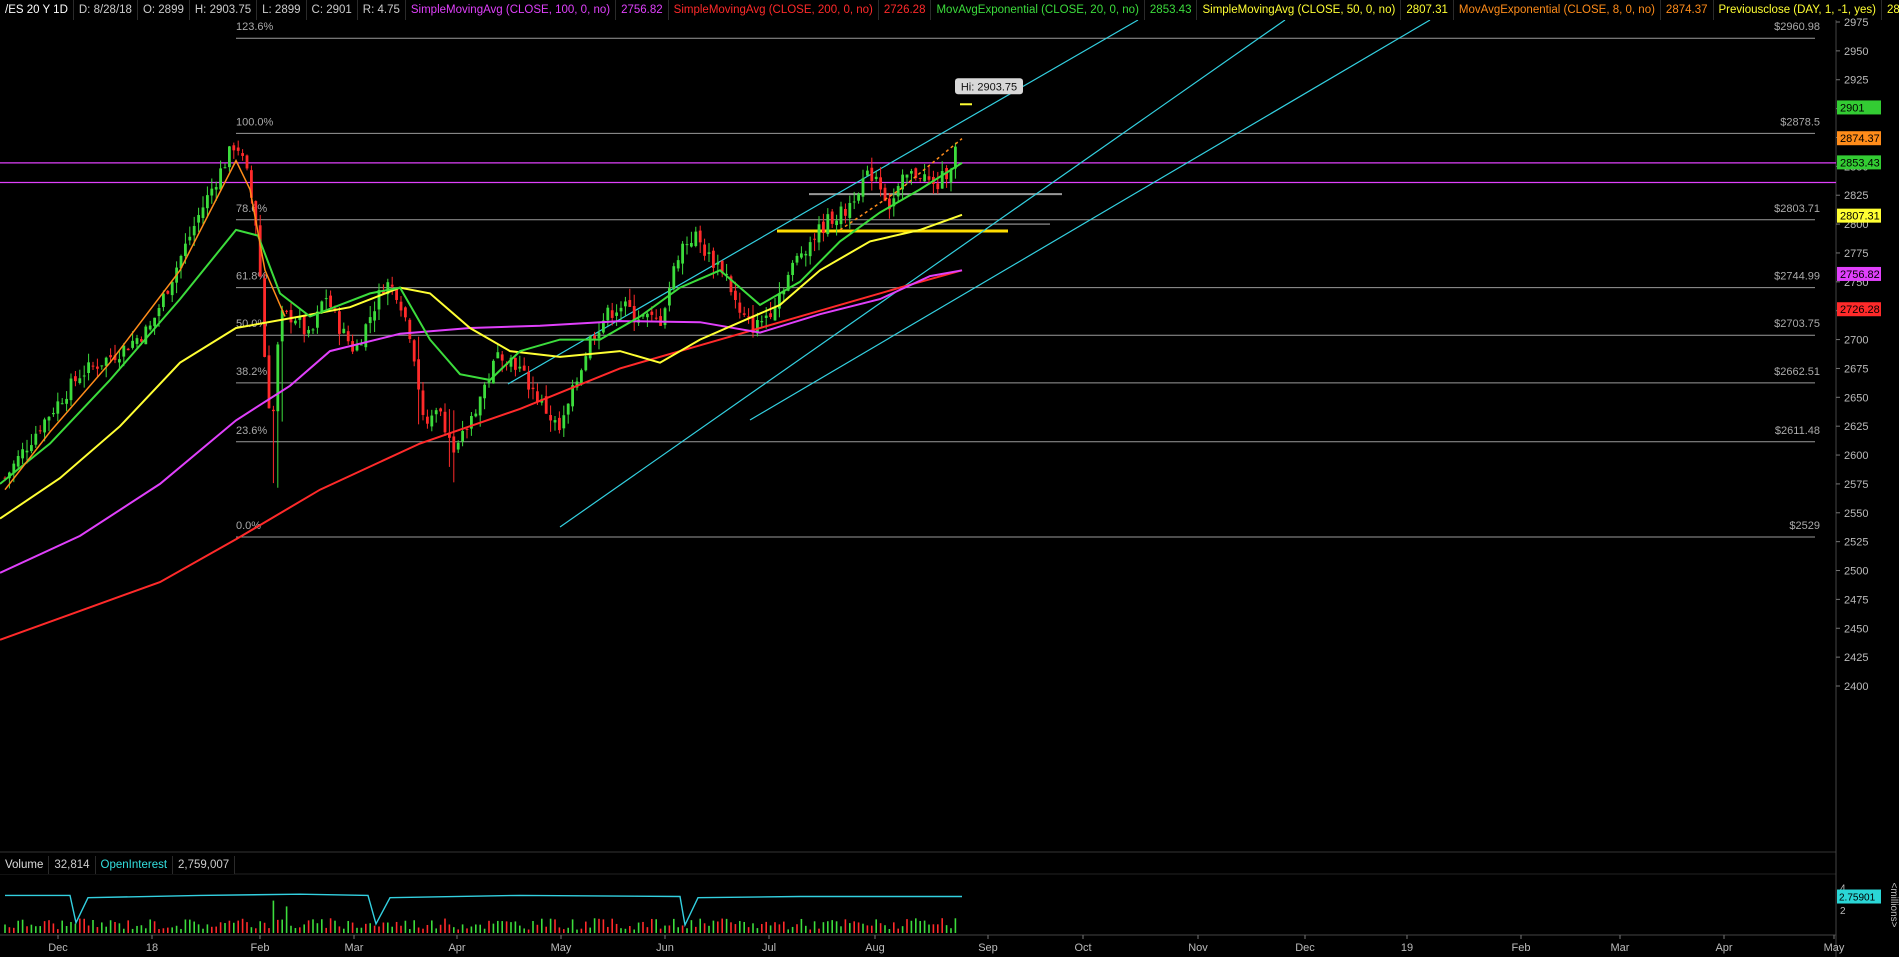  Describe the element at coordinates (1856, 687) in the screenshot. I see `price-tick-label: 2400` at that location.